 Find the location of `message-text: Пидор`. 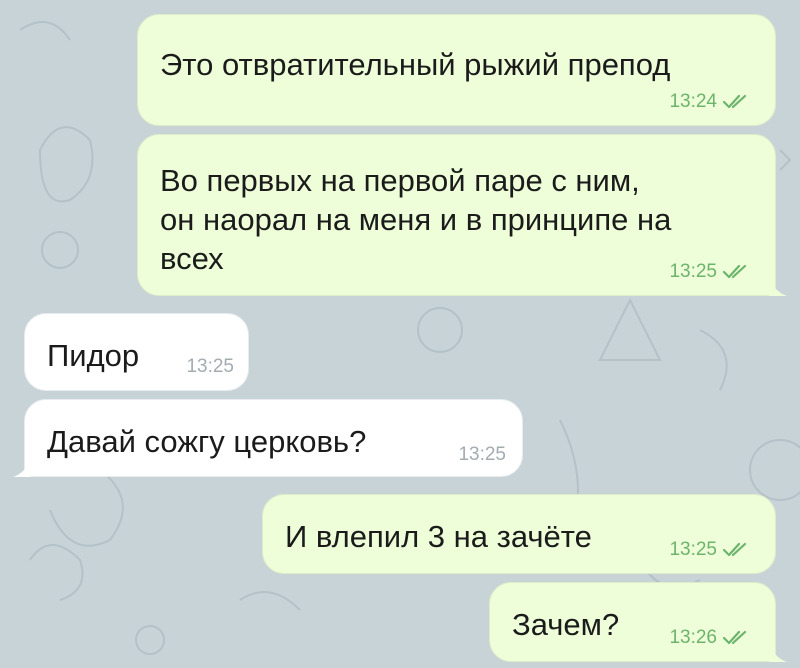

message-text: Пидор is located at coordinates (93, 355).